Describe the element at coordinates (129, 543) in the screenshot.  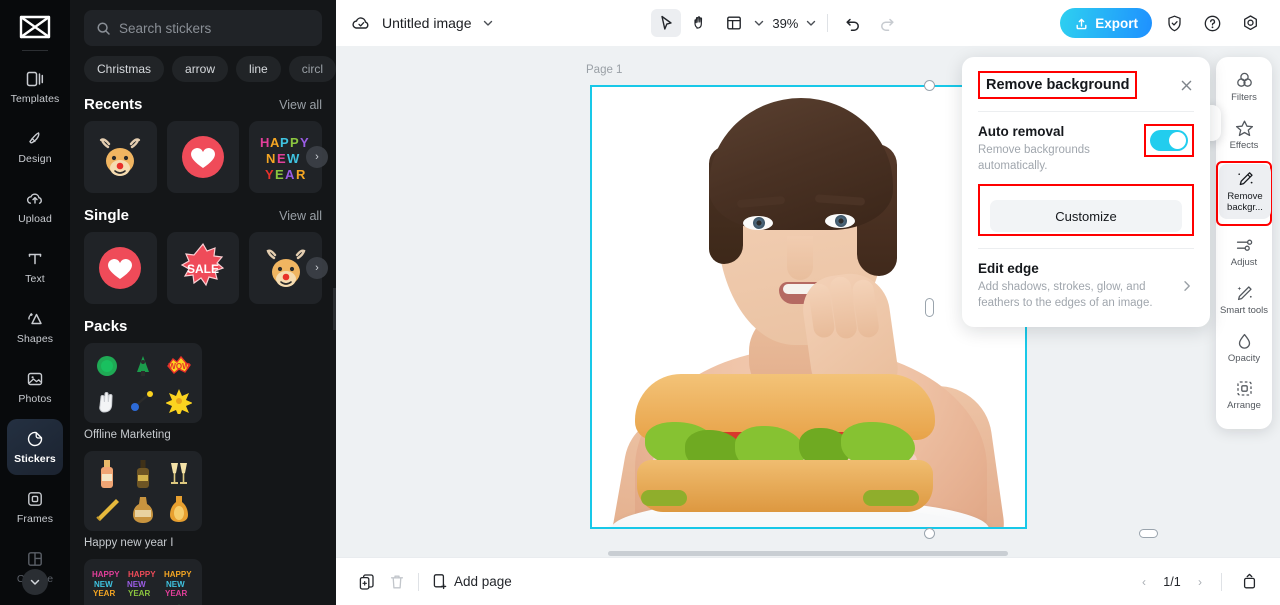
I see `pack-label: Happy new year I` at that location.